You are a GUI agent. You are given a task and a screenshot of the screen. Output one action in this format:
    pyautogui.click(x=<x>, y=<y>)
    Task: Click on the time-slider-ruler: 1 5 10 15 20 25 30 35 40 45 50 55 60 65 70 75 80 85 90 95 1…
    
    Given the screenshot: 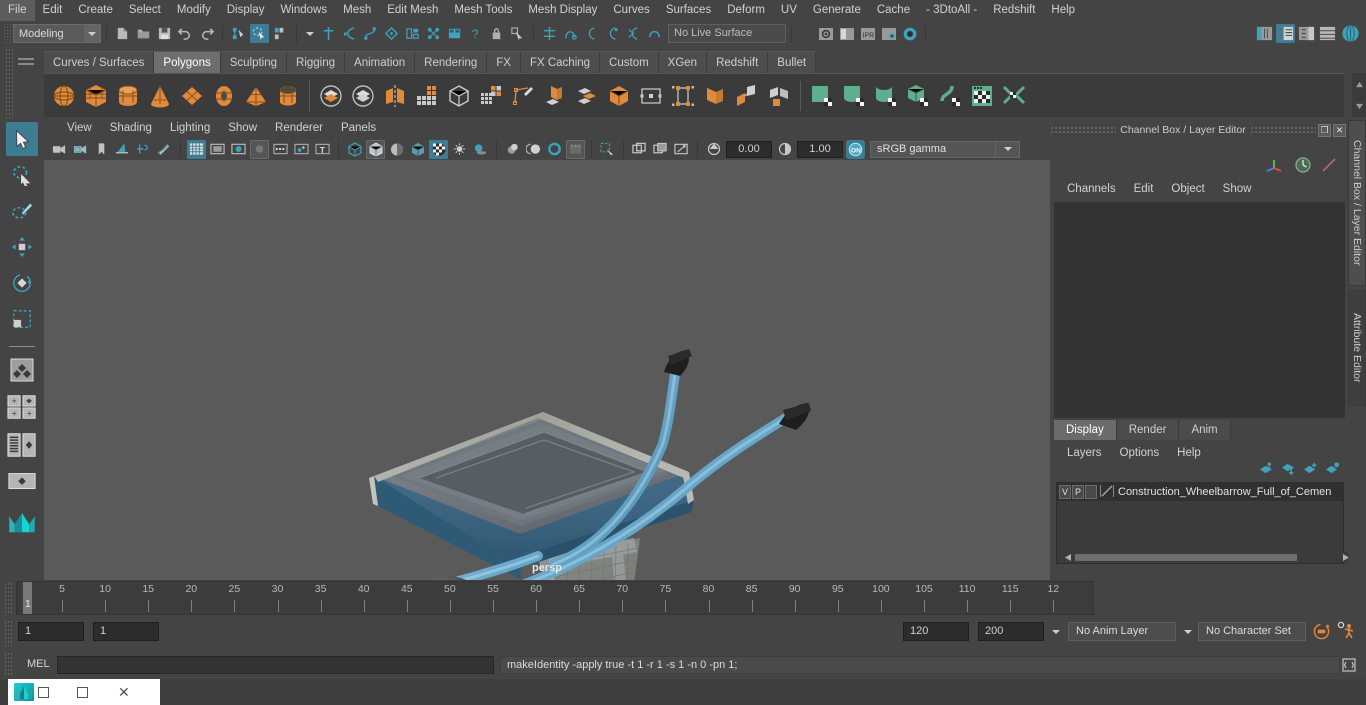 What is the action you would take?
    pyautogui.click(x=555, y=598)
    